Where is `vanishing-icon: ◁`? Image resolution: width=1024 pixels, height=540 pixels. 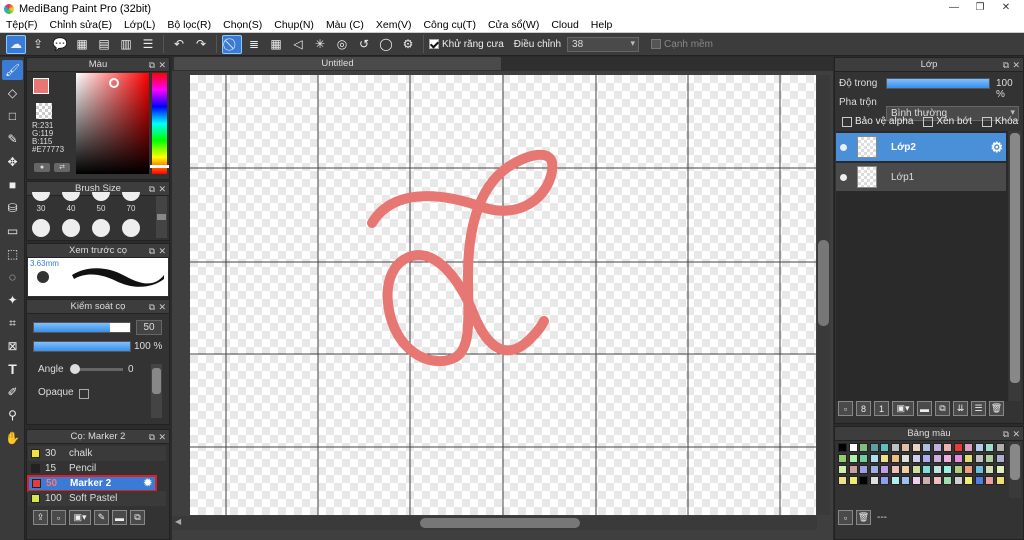 vanishing-icon: ◁ is located at coordinates (298, 44).